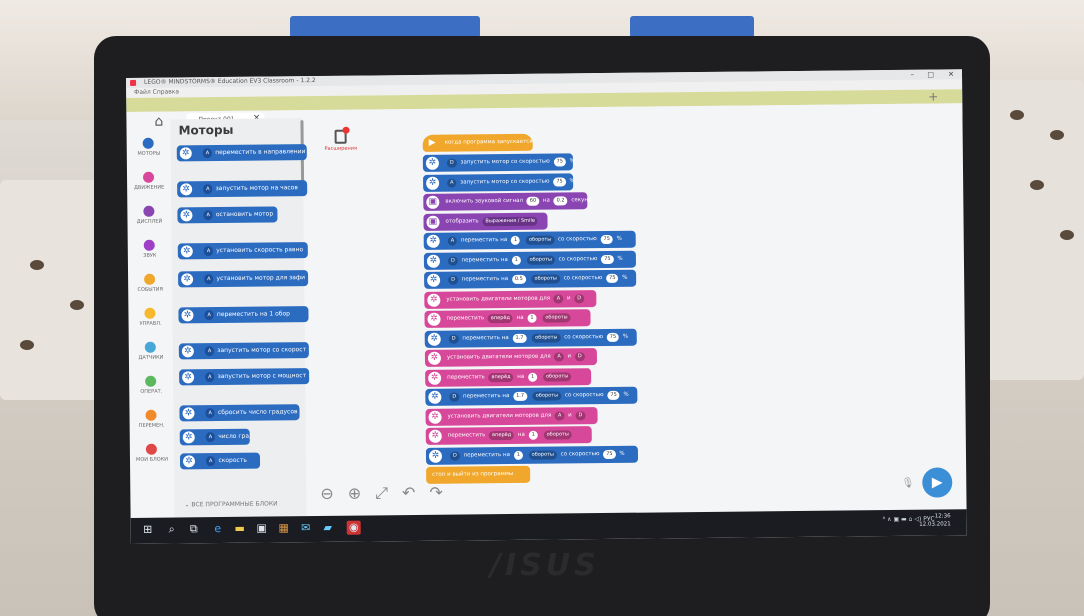  What do you see at coordinates (239, 413) in the screenshot?
I see `palette-block-8: ✲ Aсбросить число градусов` at bounding box center [239, 413].